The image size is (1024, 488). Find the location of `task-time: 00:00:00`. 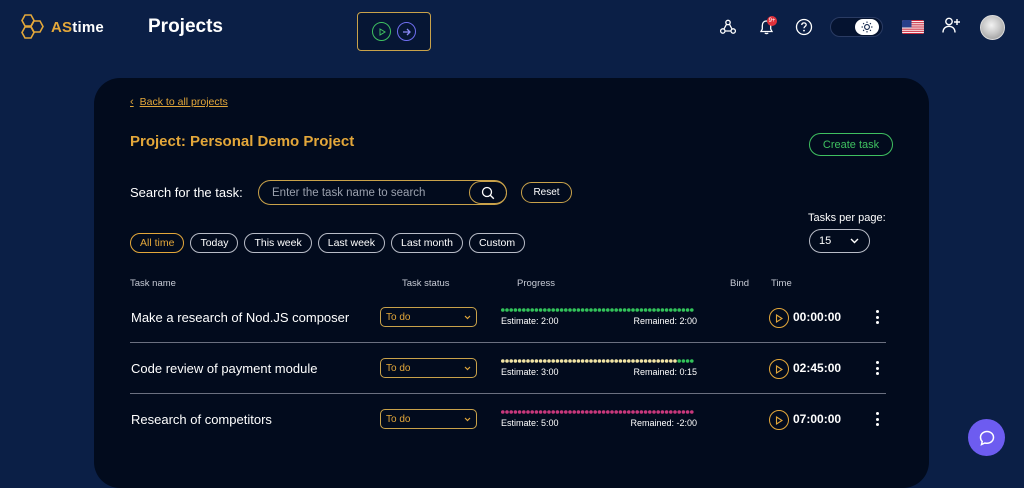

task-time: 00:00:00 is located at coordinates (817, 317).